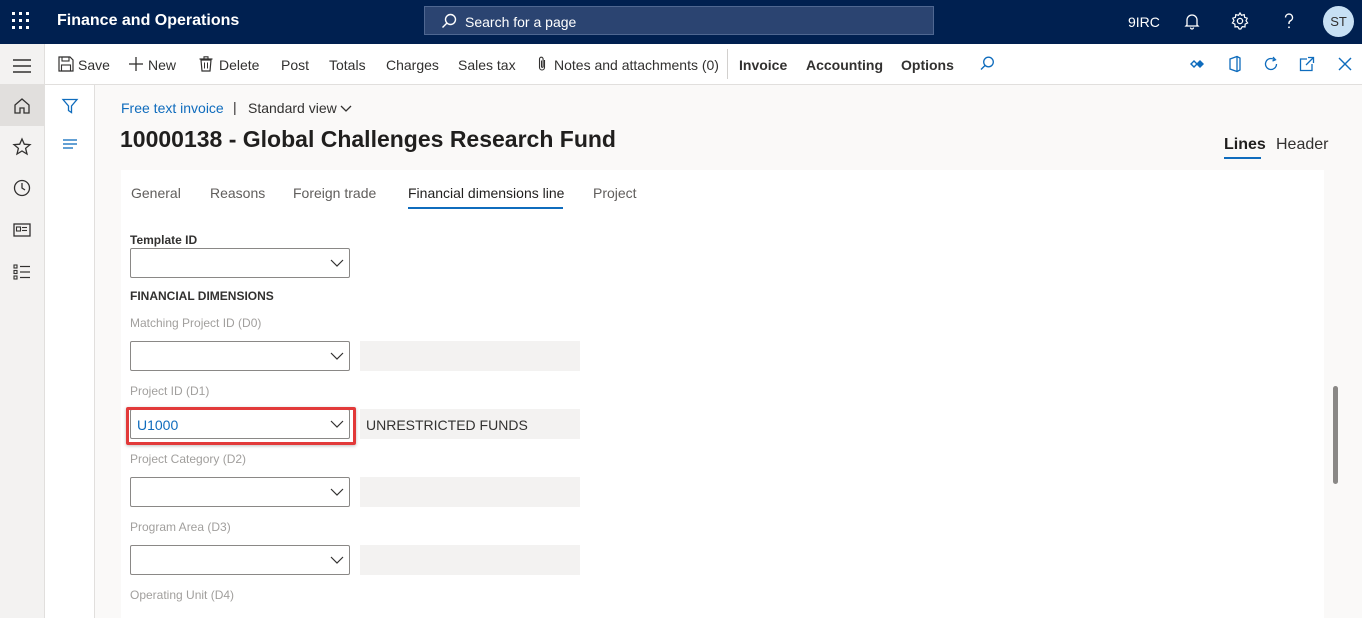  What do you see at coordinates (156, 193) in the screenshot?
I see `tab-general: General` at bounding box center [156, 193].